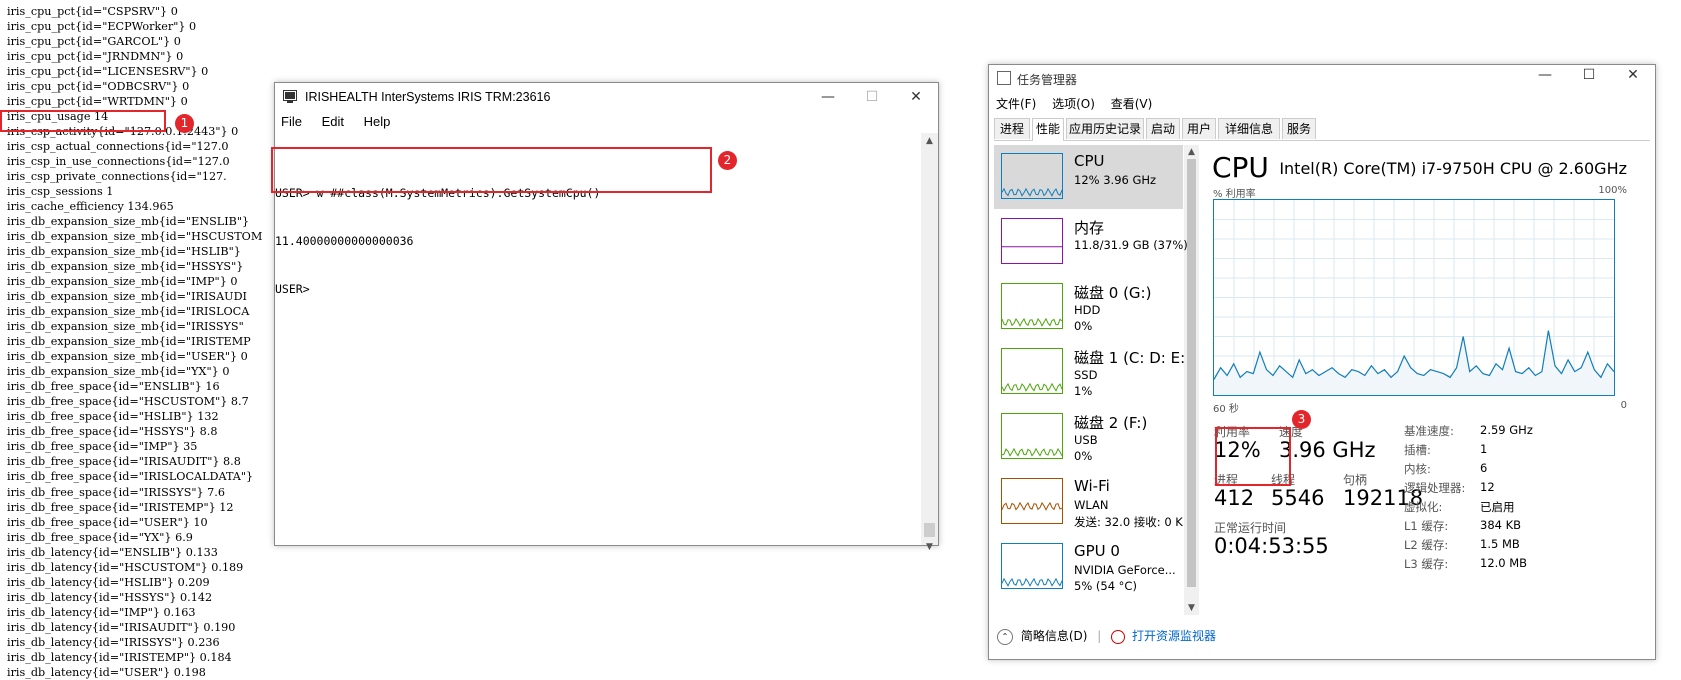 The height and width of the screenshot is (680, 1681). What do you see at coordinates (107, 522) in the screenshot?
I see `metric-line: iris_db_free_space{id="USER"} 10` at bounding box center [107, 522].